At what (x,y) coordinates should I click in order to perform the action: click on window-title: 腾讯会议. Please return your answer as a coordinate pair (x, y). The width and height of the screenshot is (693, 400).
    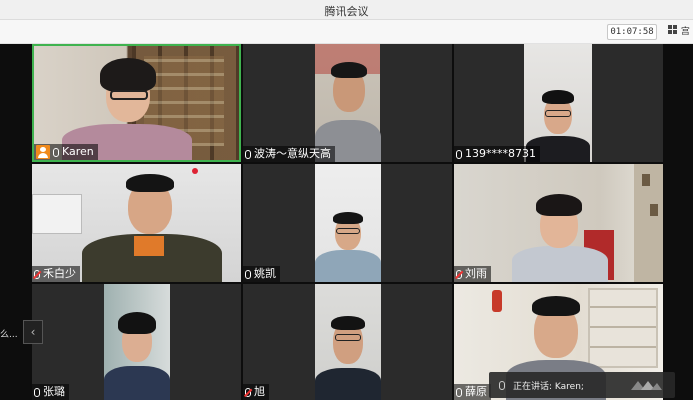
    Looking at the image, I should click on (346, 11).